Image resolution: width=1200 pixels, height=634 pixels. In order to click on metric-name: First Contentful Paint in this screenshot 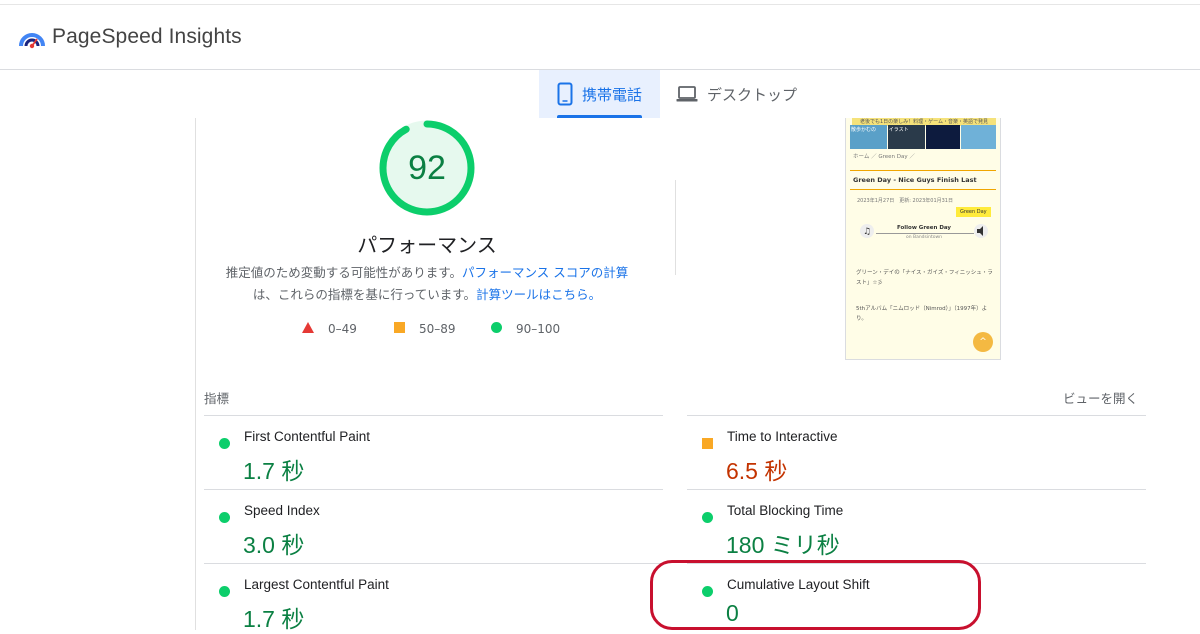, I will do `click(307, 436)`.